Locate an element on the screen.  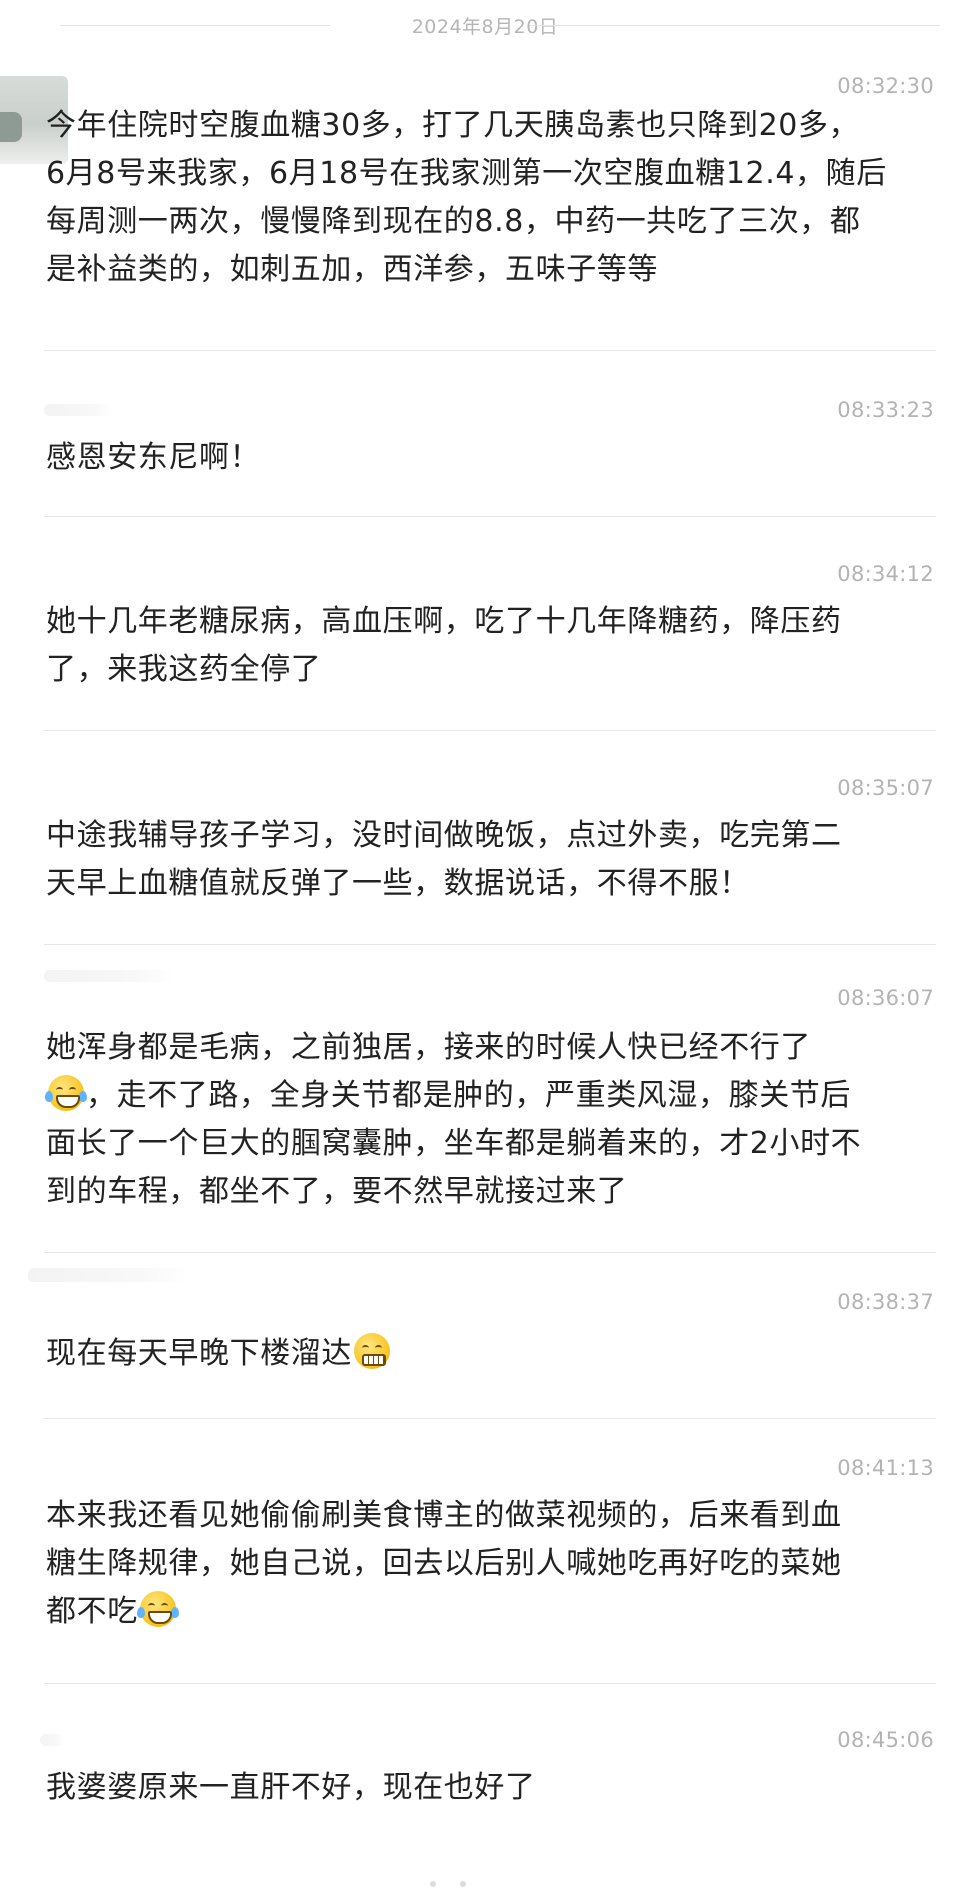
message-timestamp: 08:45:06 is located at coordinates (885, 1740).